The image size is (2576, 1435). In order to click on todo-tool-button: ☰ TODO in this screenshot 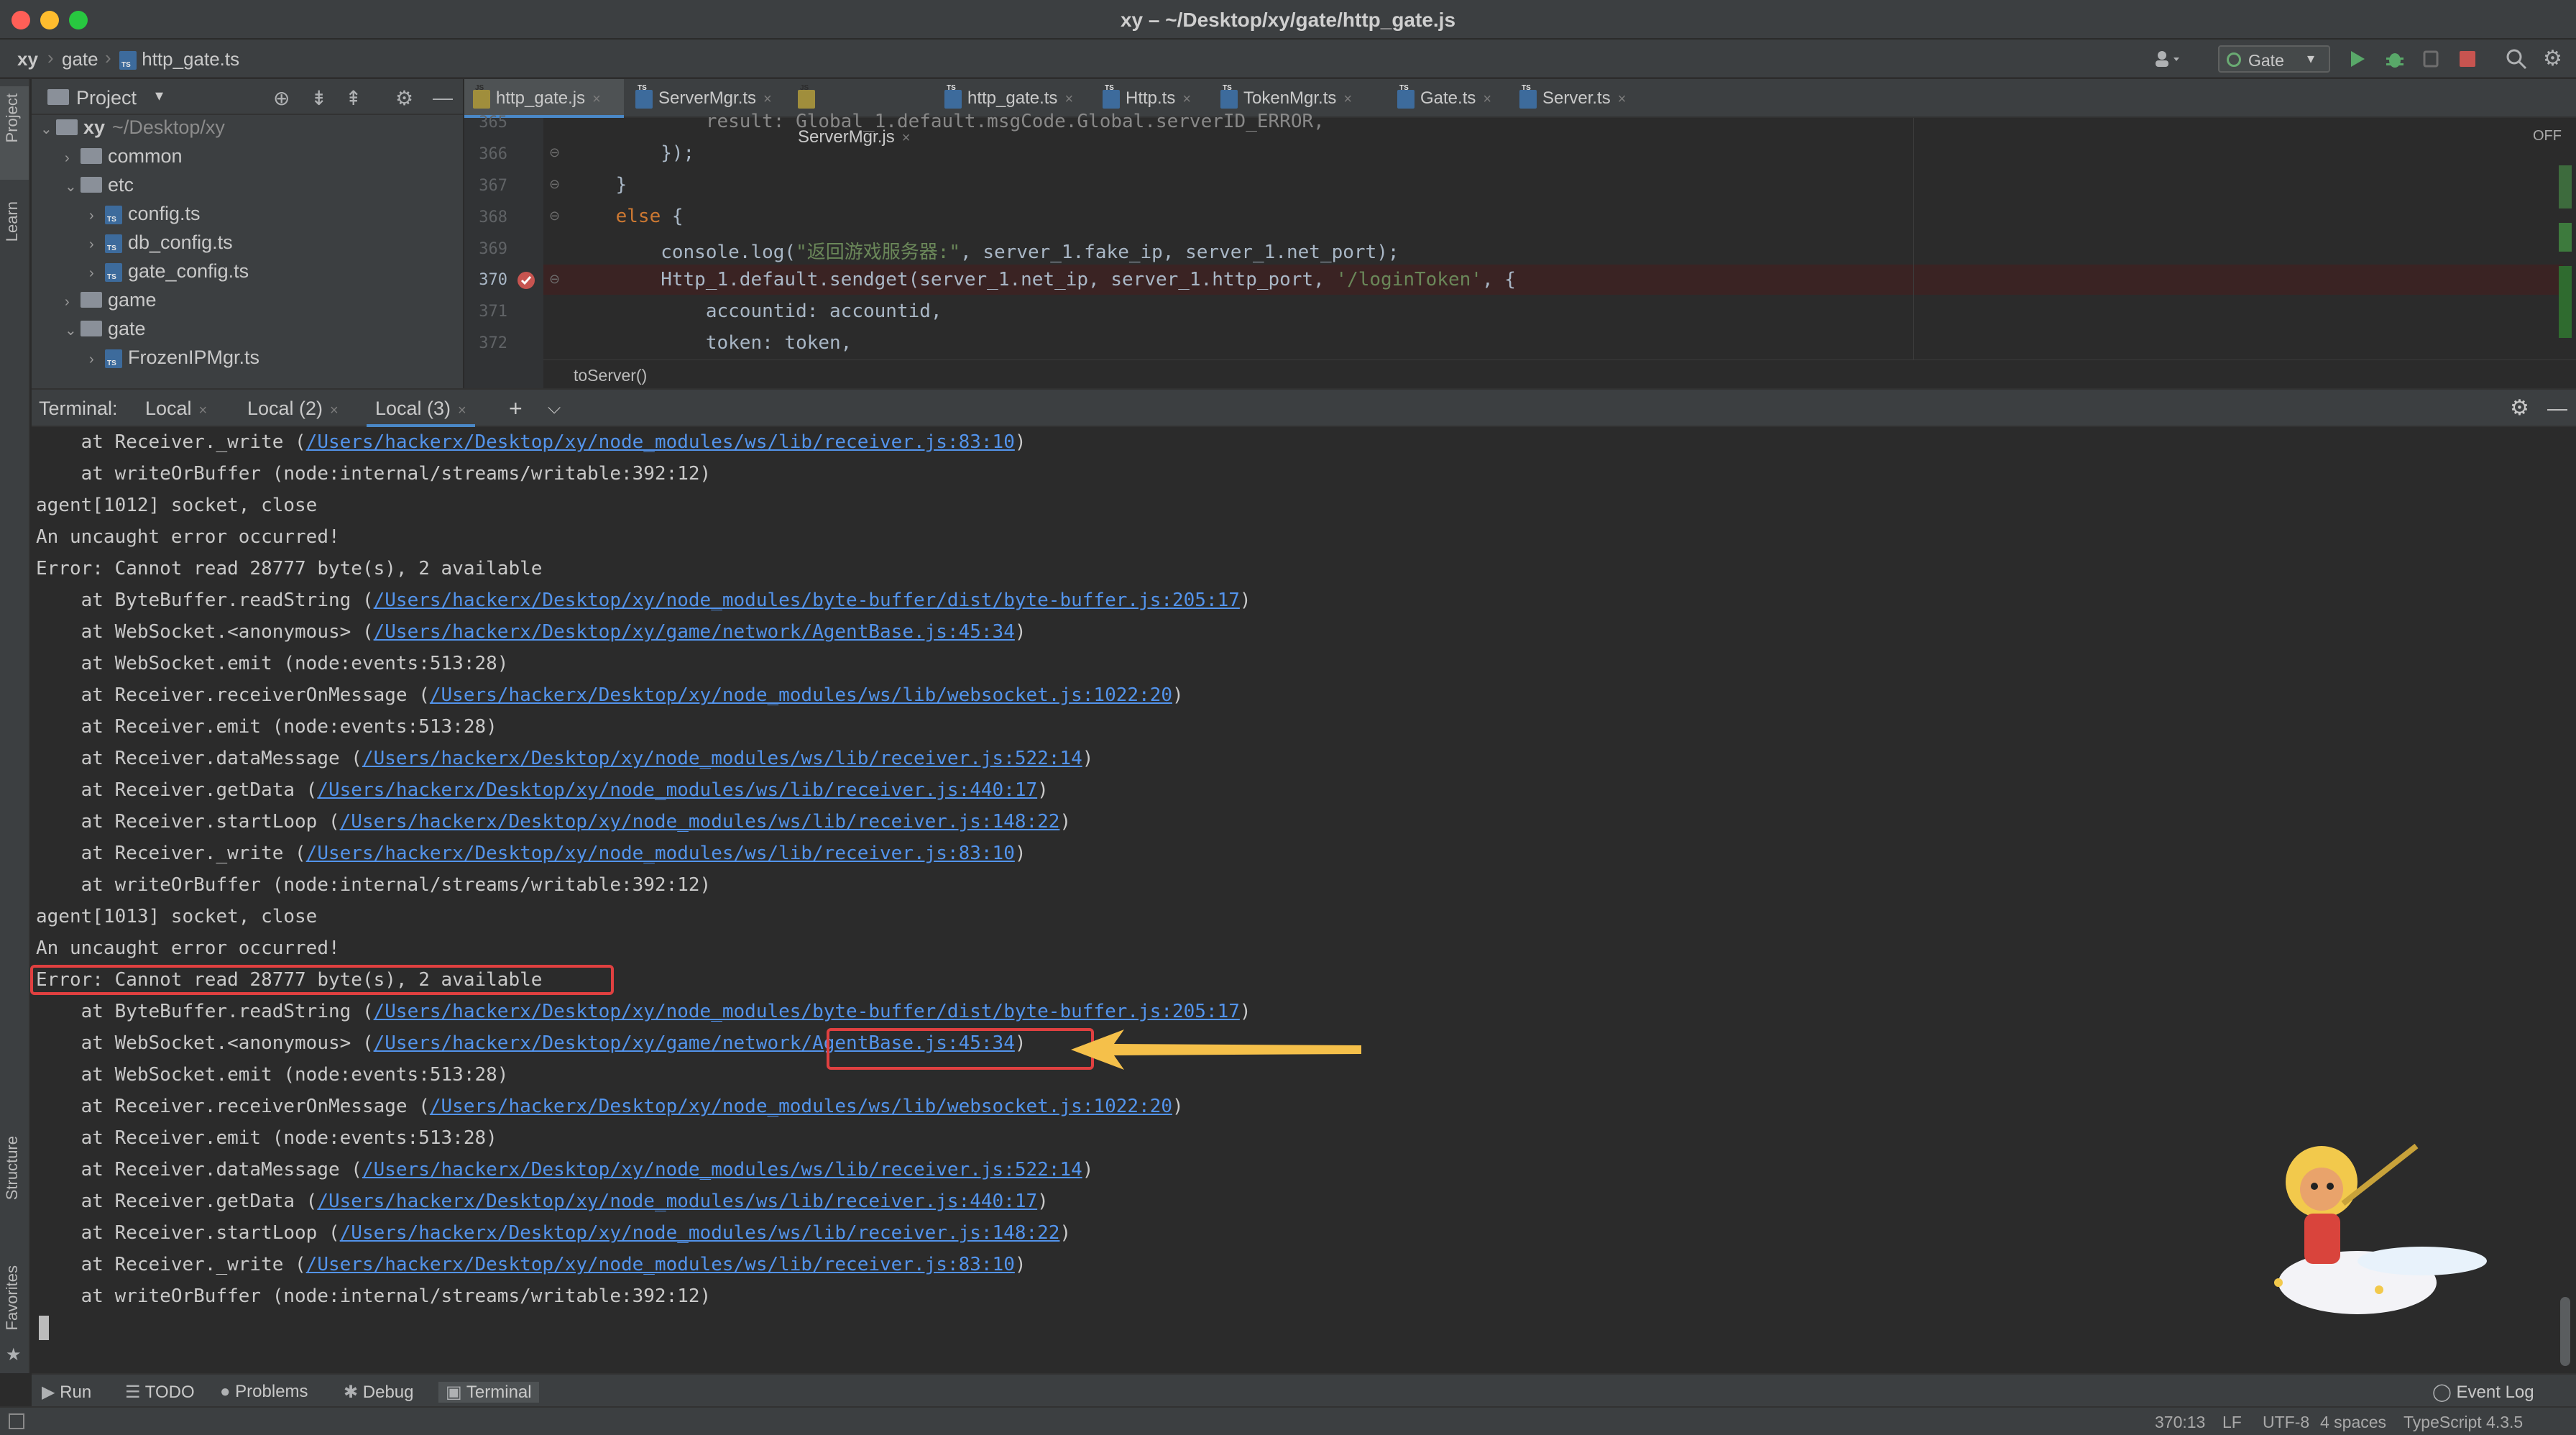, I will do `click(160, 1393)`.